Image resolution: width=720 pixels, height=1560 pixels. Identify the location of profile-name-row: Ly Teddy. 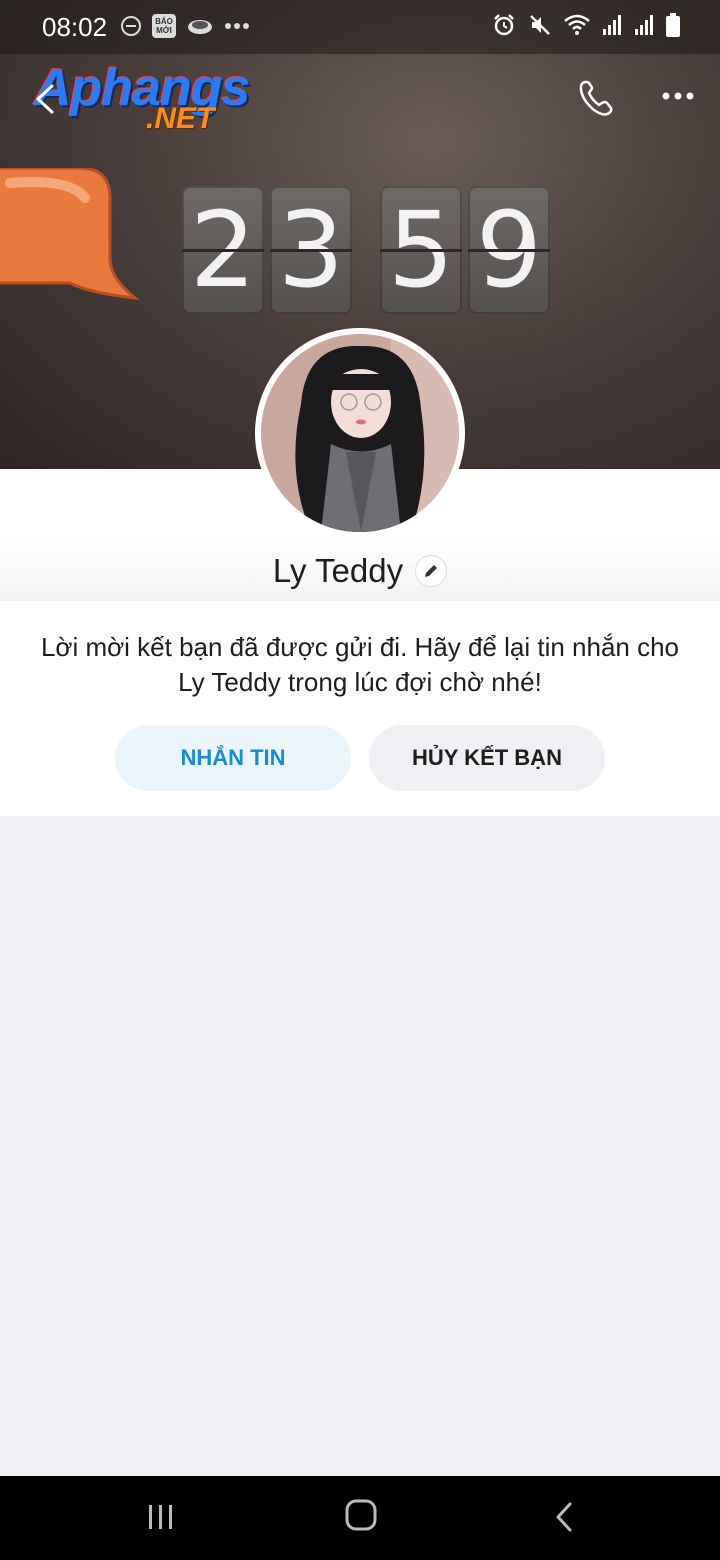
(360, 571).